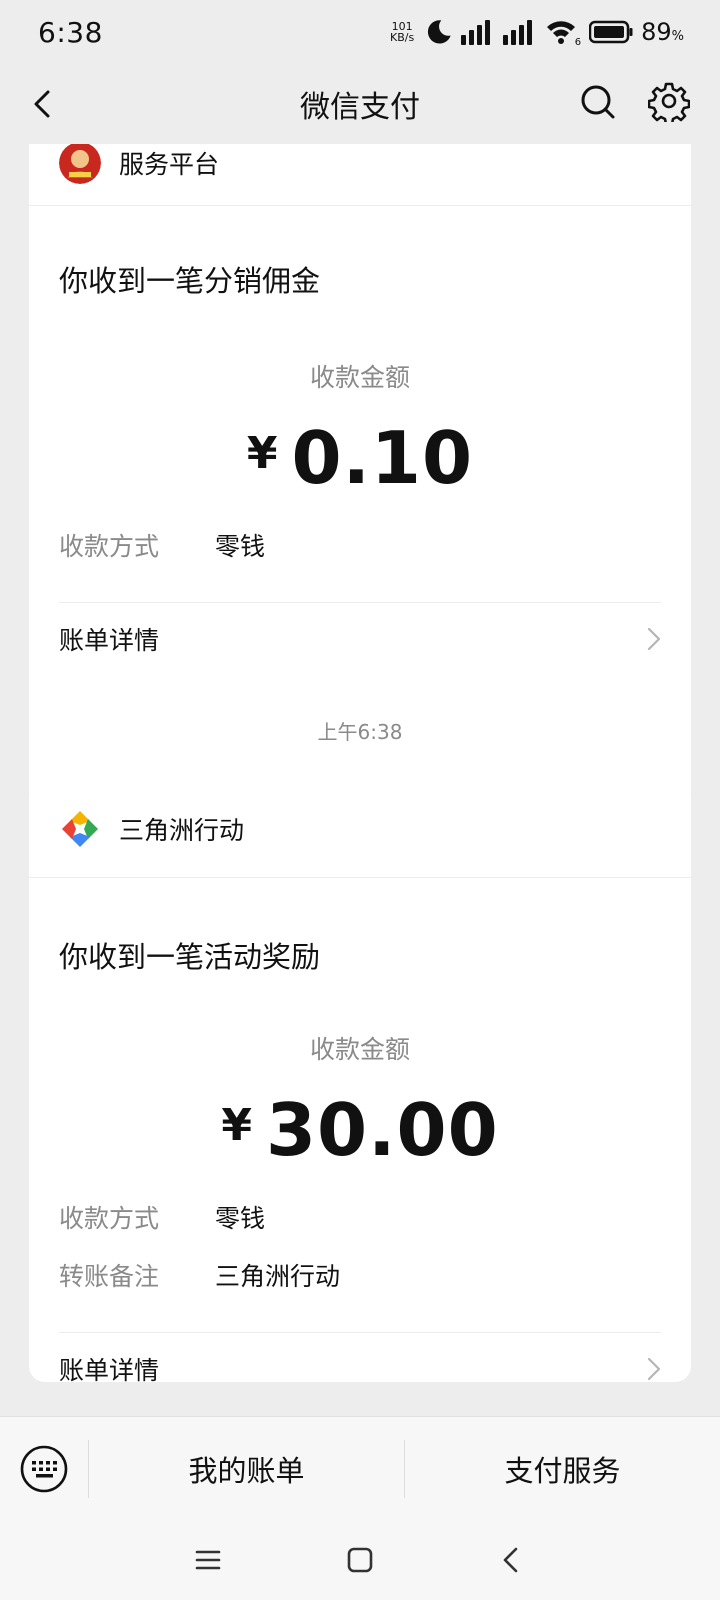  Describe the element at coordinates (669, 101) in the screenshot. I see `gear-icon` at that location.